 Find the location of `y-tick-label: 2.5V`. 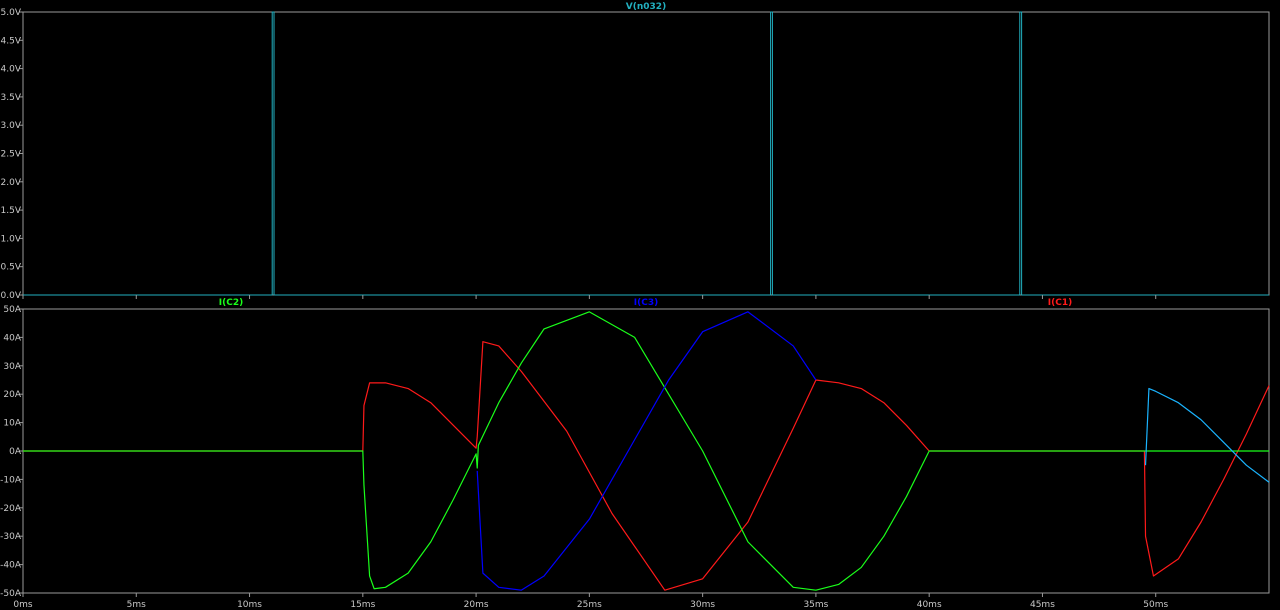

y-tick-label: 2.5V is located at coordinates (11, 155).